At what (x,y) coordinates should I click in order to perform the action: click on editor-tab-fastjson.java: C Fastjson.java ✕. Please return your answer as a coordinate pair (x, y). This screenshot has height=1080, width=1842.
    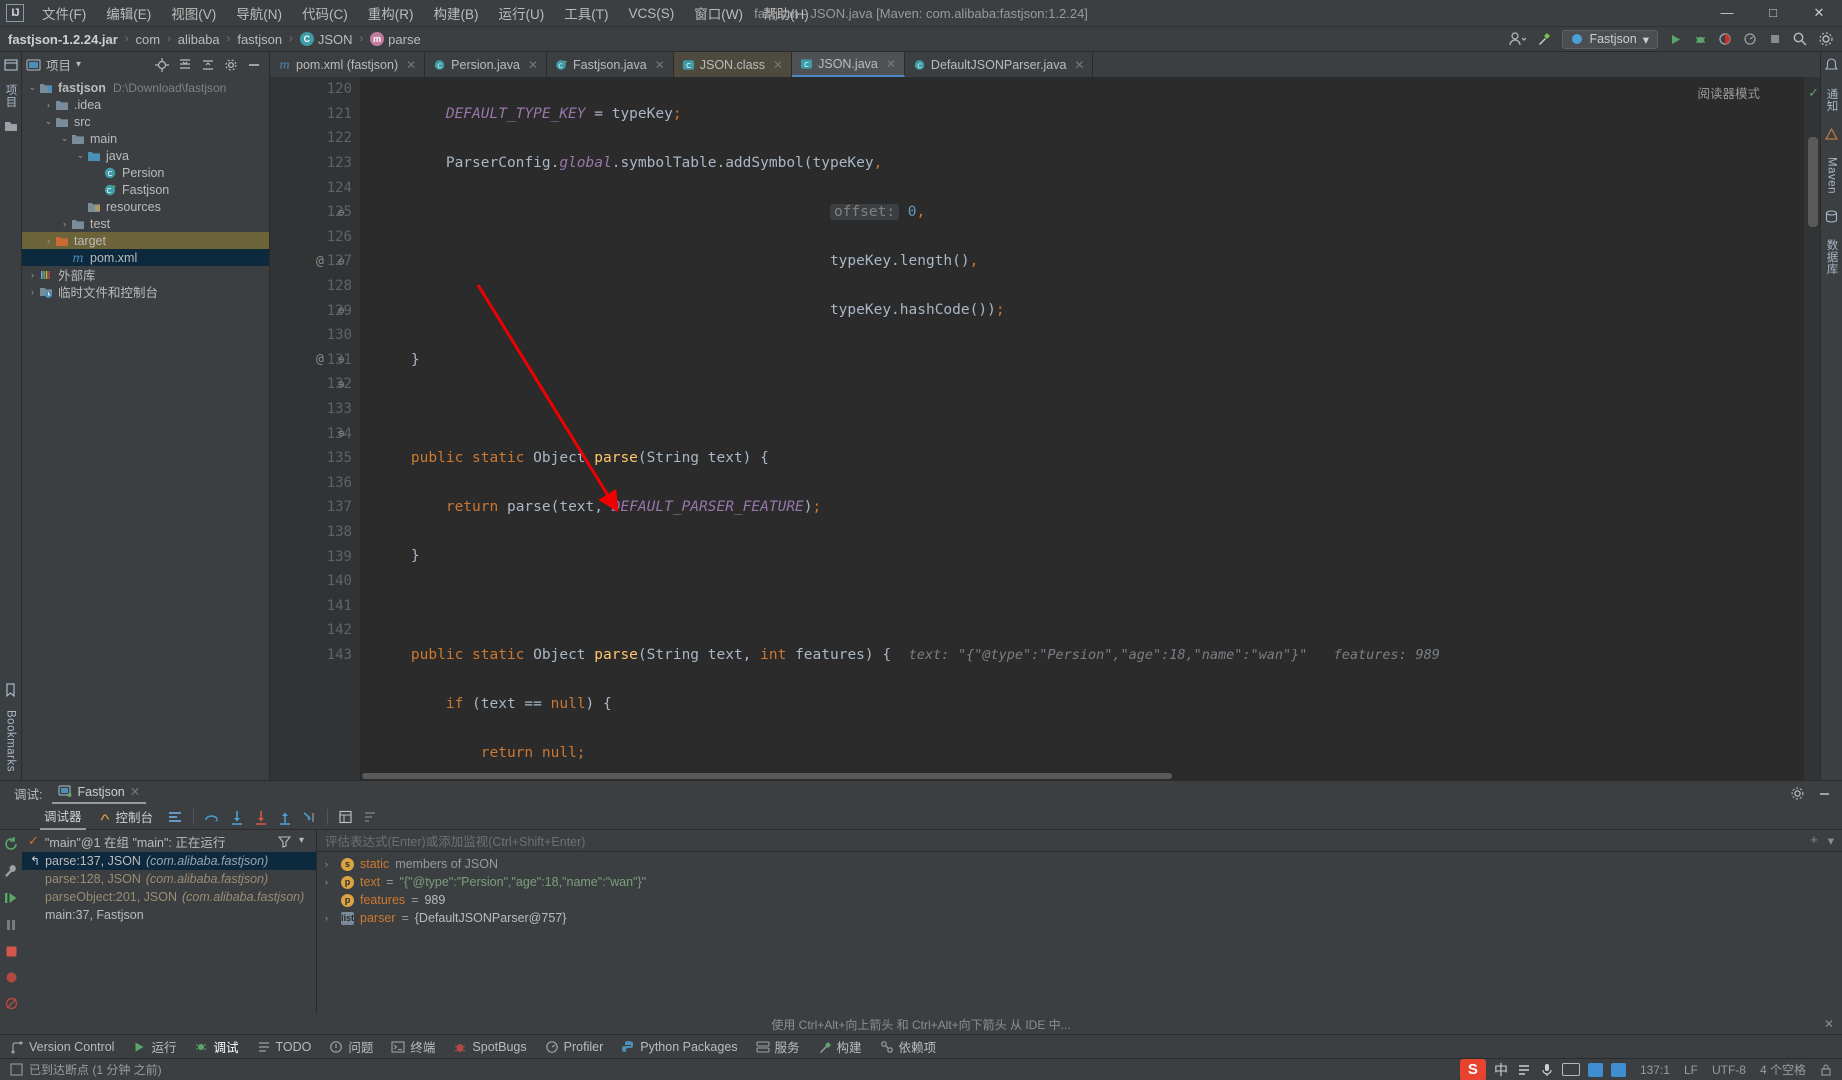
    Looking at the image, I should click on (610, 64).